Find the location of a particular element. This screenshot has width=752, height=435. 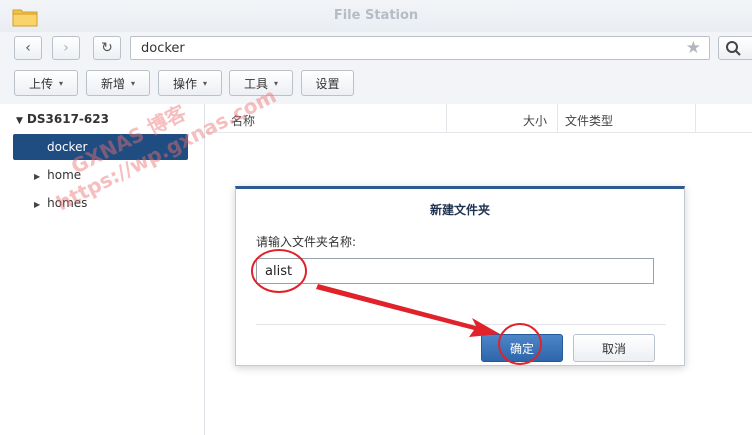

tools-button: 工具 ▾ is located at coordinates (261, 83).